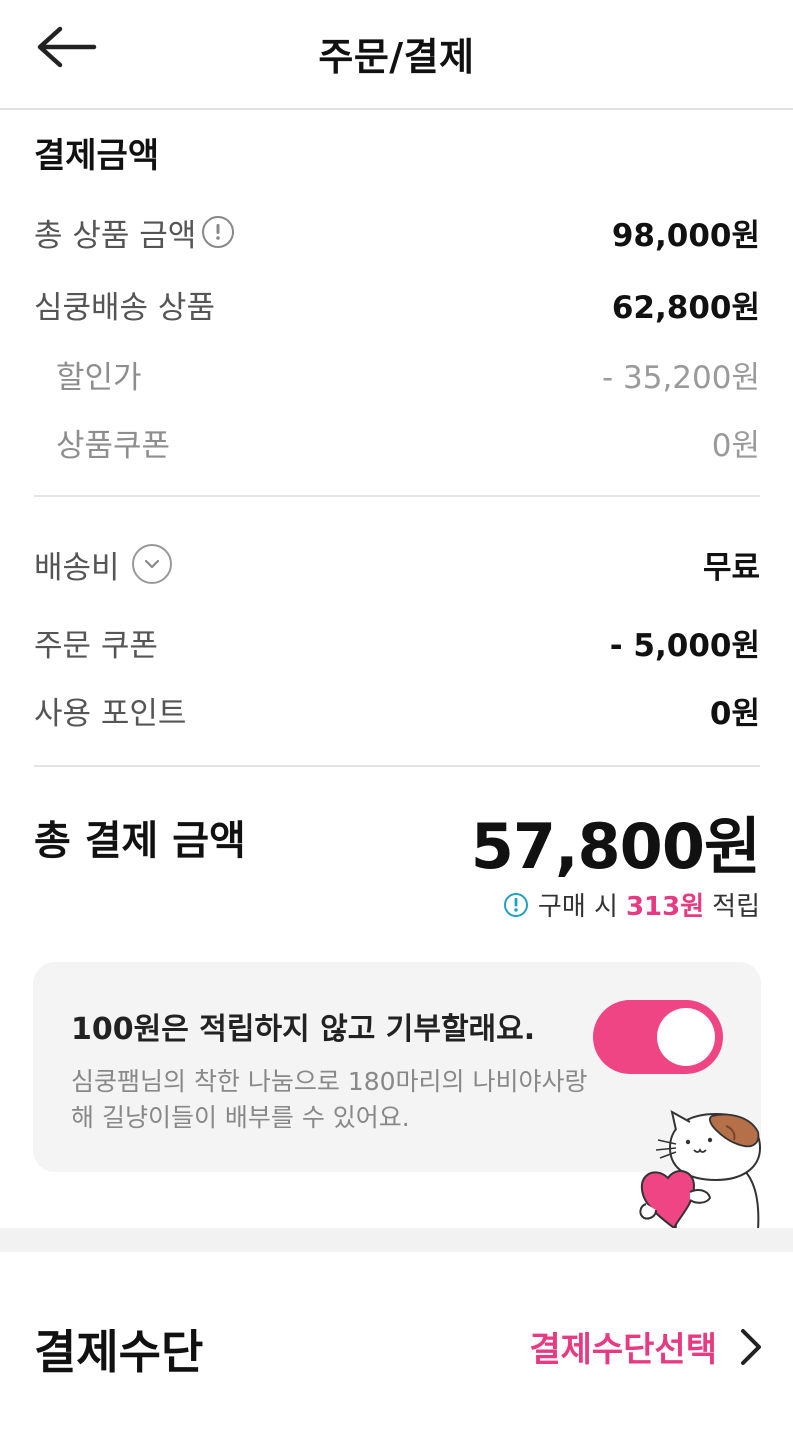  Describe the element at coordinates (303, 1029) in the screenshot. I see `donation-title: 100원은 적립하지 않고 기부할래요.` at that location.